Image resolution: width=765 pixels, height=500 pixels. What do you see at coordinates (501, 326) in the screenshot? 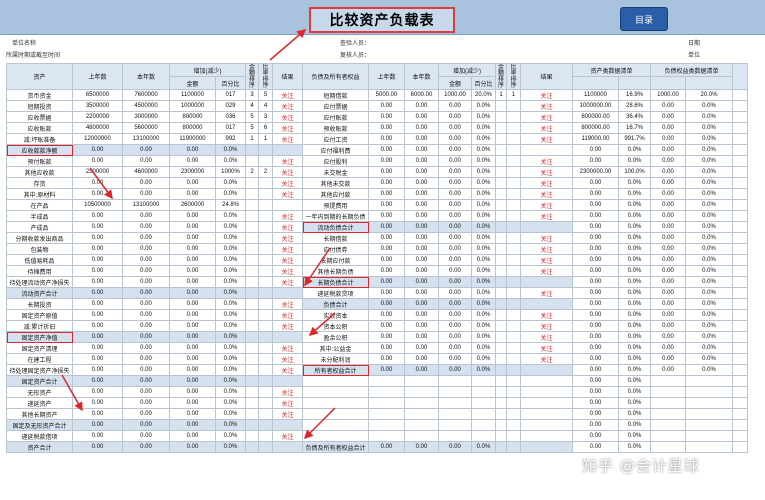
I see `cell-l-amount-rank` at bounding box center [501, 326].